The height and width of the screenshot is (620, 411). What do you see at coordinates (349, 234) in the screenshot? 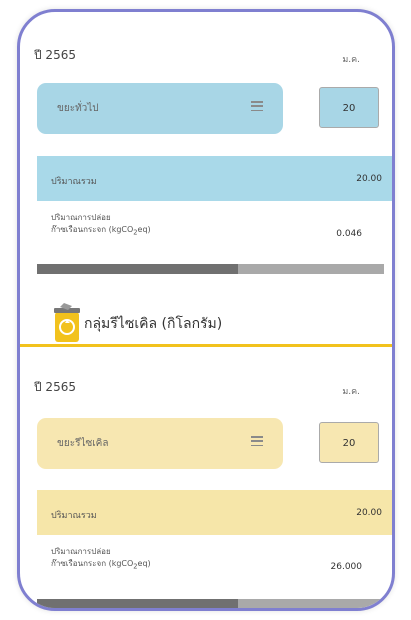
I see `emission-value: 0.046` at bounding box center [349, 234].